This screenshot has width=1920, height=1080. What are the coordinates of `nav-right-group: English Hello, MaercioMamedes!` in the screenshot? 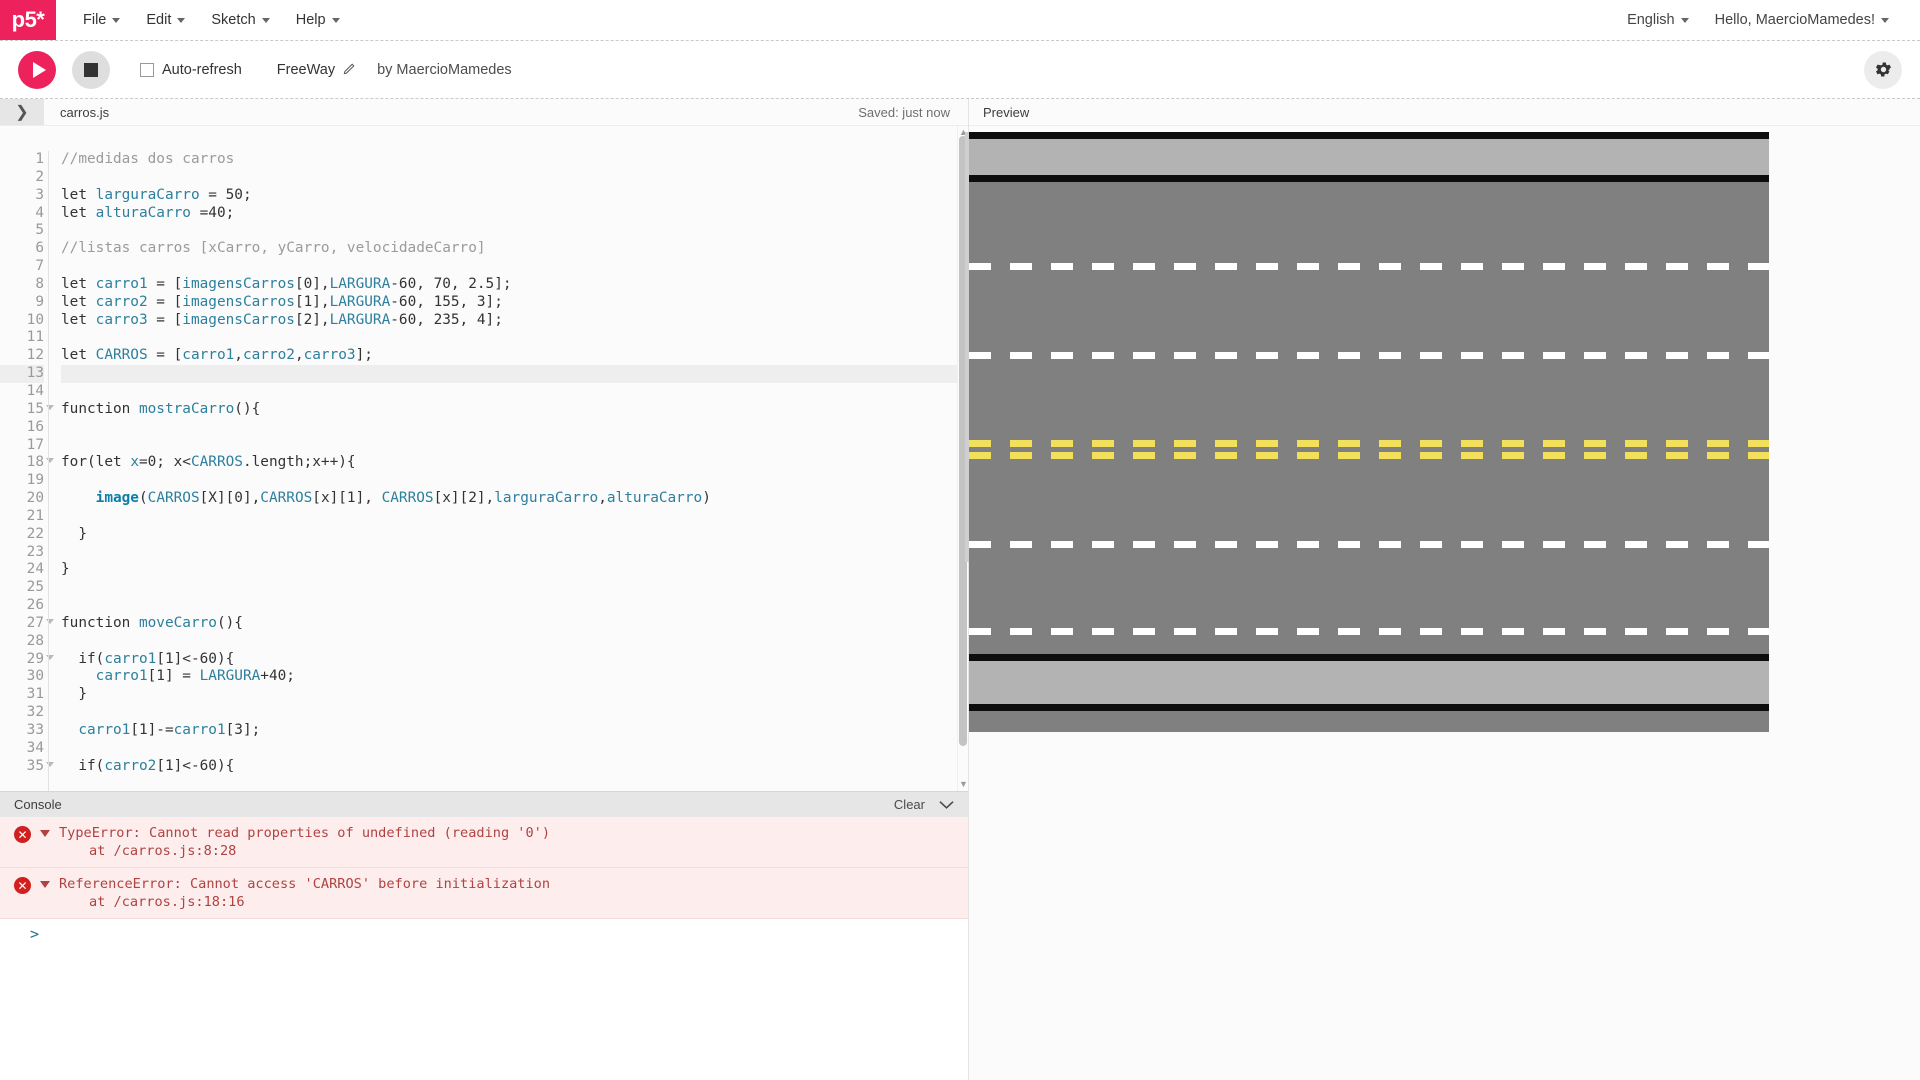 It's located at (1767, 20).